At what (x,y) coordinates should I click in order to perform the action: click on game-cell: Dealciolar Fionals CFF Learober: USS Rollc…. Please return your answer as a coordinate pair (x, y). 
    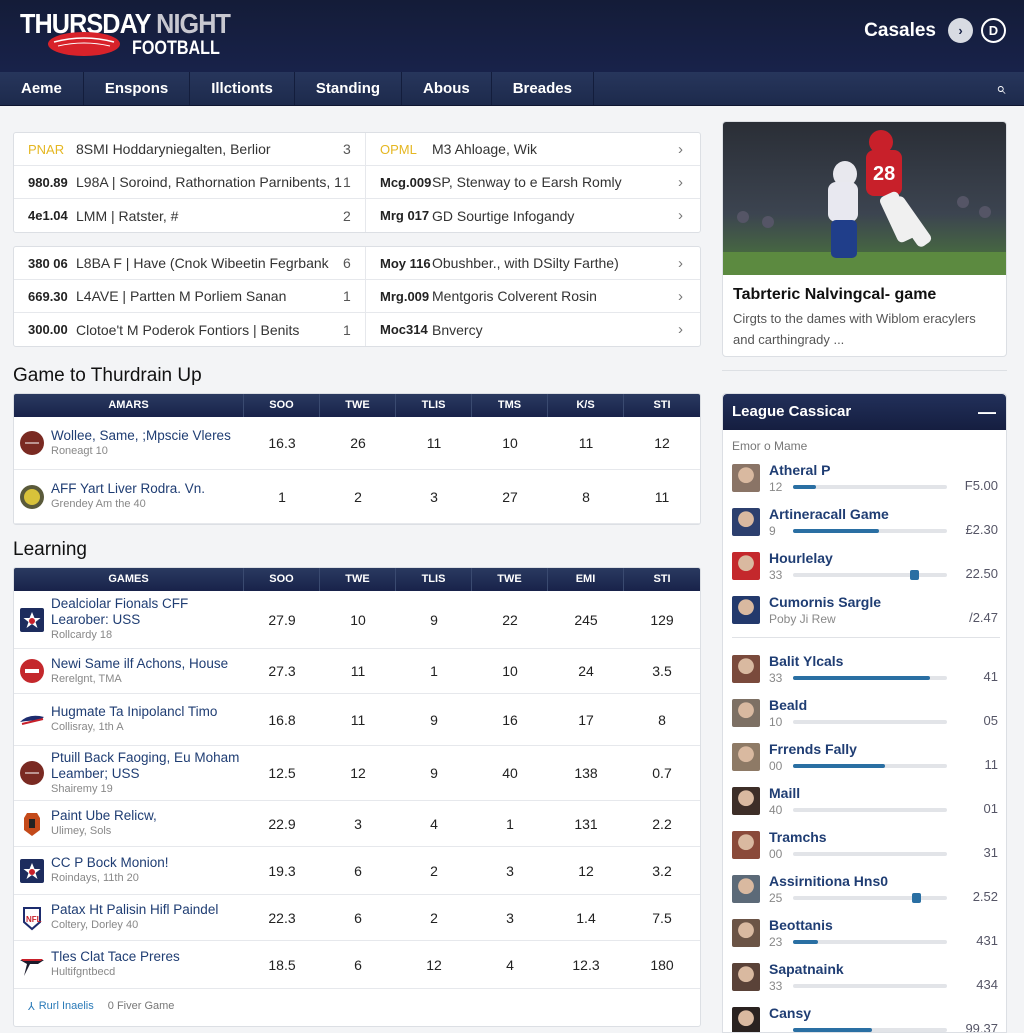
    Looking at the image, I should click on (129, 619).